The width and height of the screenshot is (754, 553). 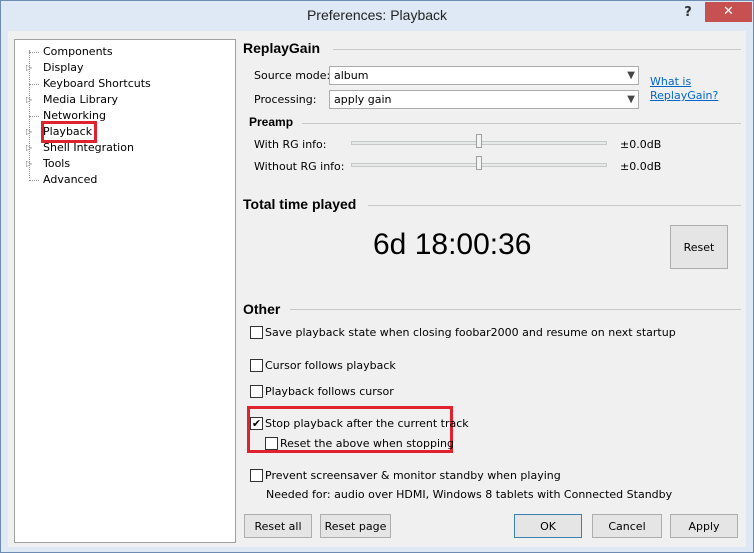 What do you see at coordinates (256, 332) in the screenshot?
I see `save-state-checkbox` at bounding box center [256, 332].